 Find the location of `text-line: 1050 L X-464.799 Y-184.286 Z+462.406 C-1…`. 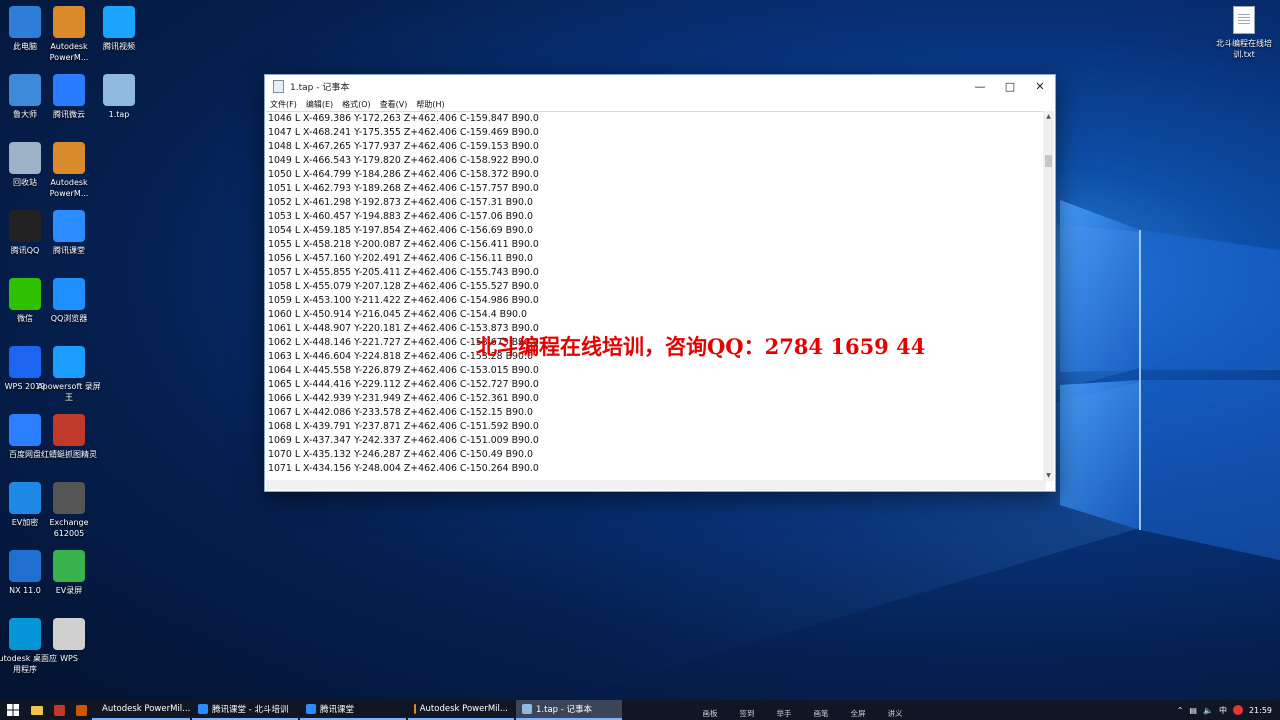

text-line: 1050 L X-464.799 Y-184.286 Z+462.406 C-1… is located at coordinates (403, 174).